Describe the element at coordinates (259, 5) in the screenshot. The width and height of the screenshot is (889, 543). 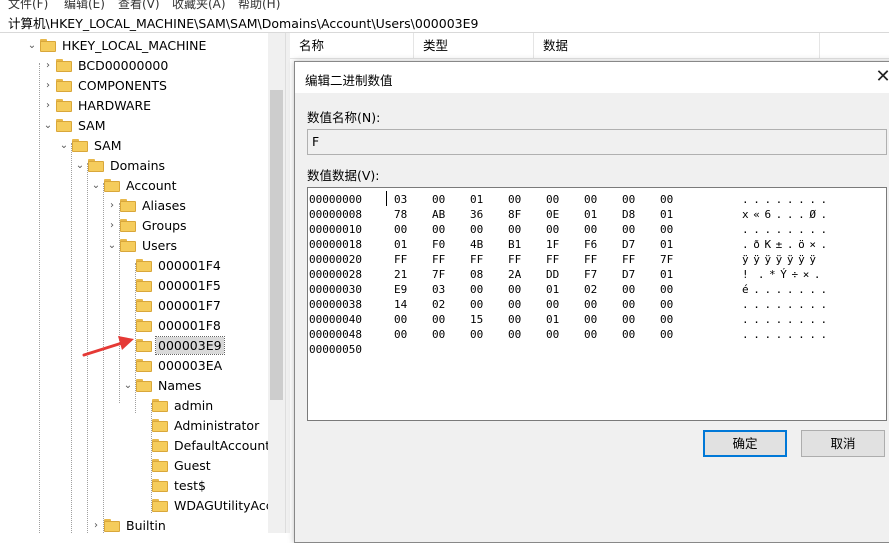
I see `menu-help: 帮助(H)` at that location.